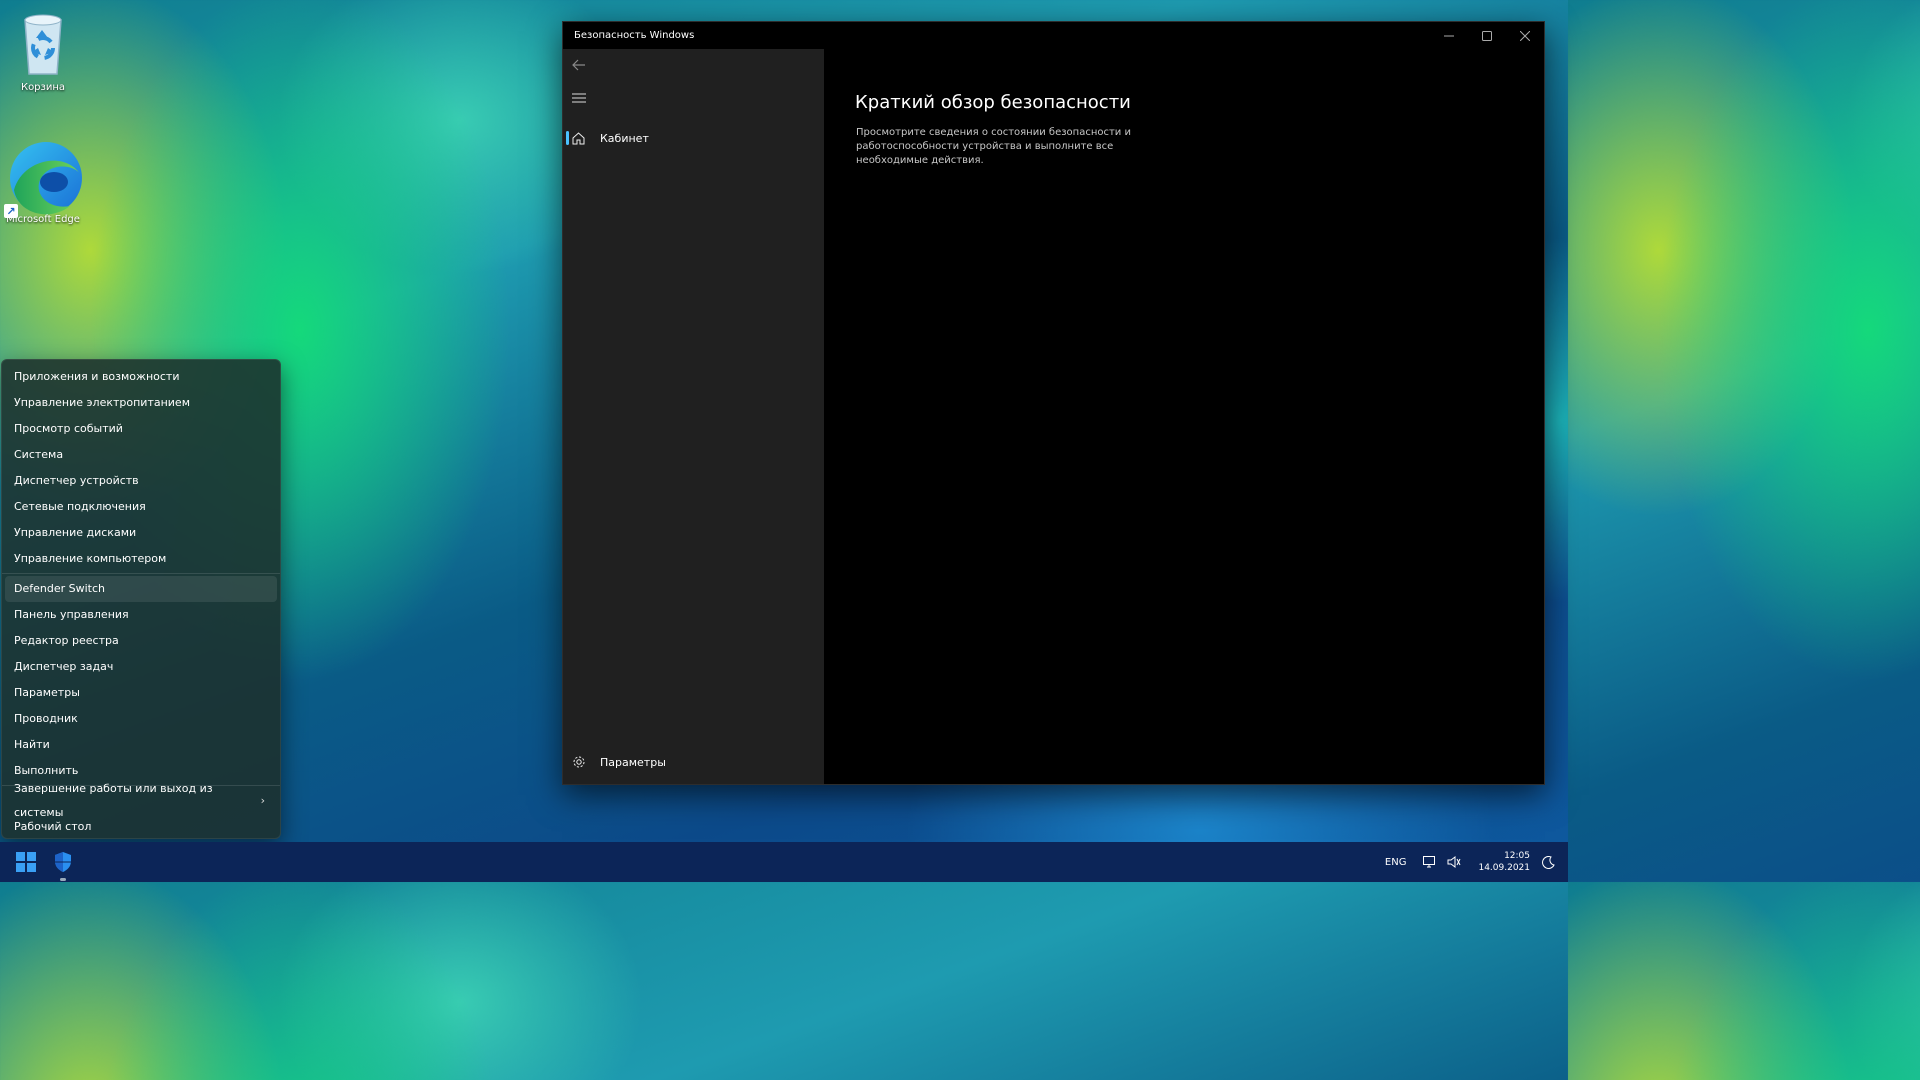  Describe the element at coordinates (993, 102) in the screenshot. I see `page-title: Краткий обзор безопасности` at that location.